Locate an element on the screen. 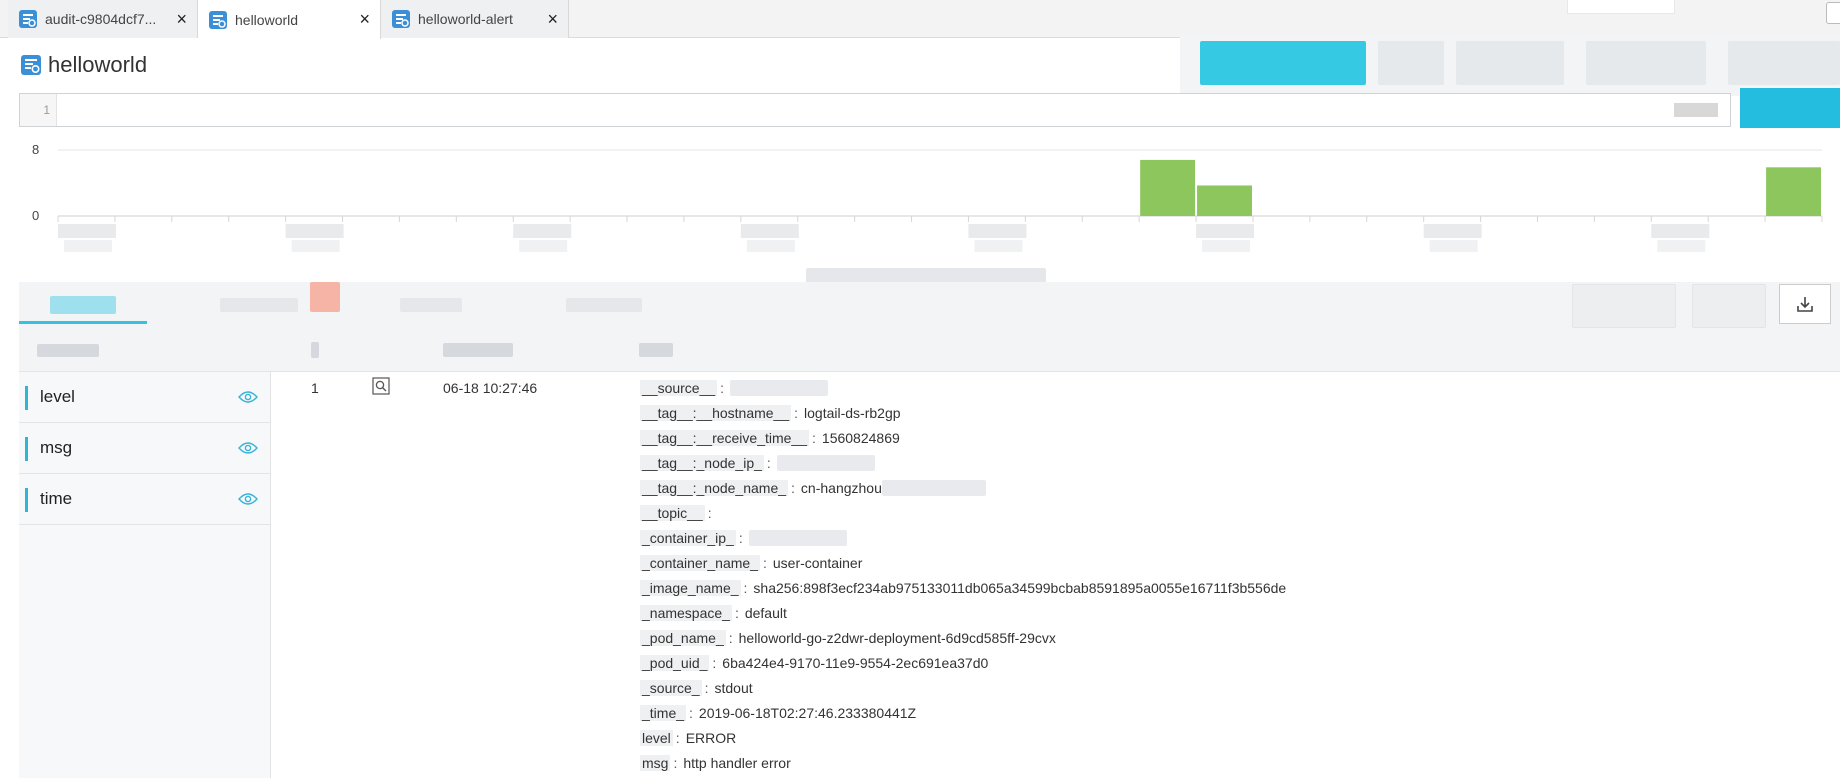 This screenshot has height=778, width=1840. log-field-row: level: ERROR is located at coordinates (688, 738).